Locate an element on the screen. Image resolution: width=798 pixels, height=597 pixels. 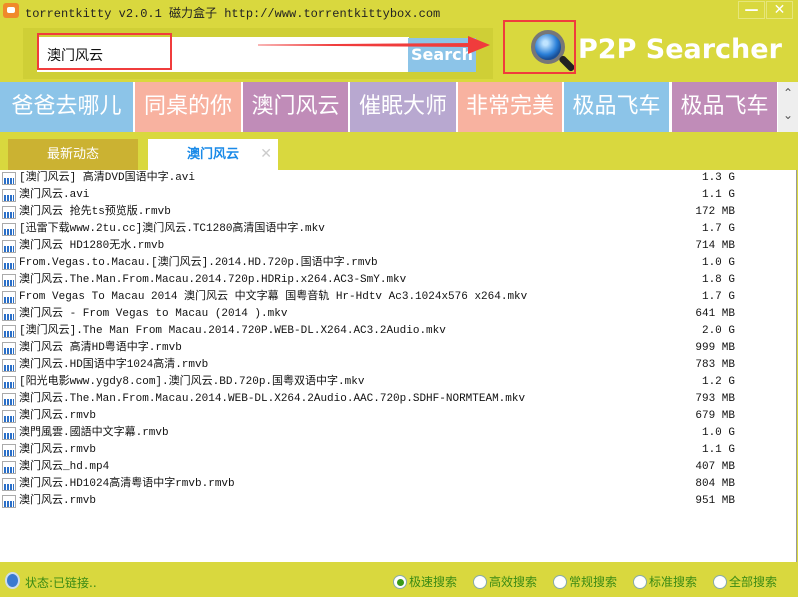
search-mode-radio: 标准搜索 is located at coordinates (665, 581).